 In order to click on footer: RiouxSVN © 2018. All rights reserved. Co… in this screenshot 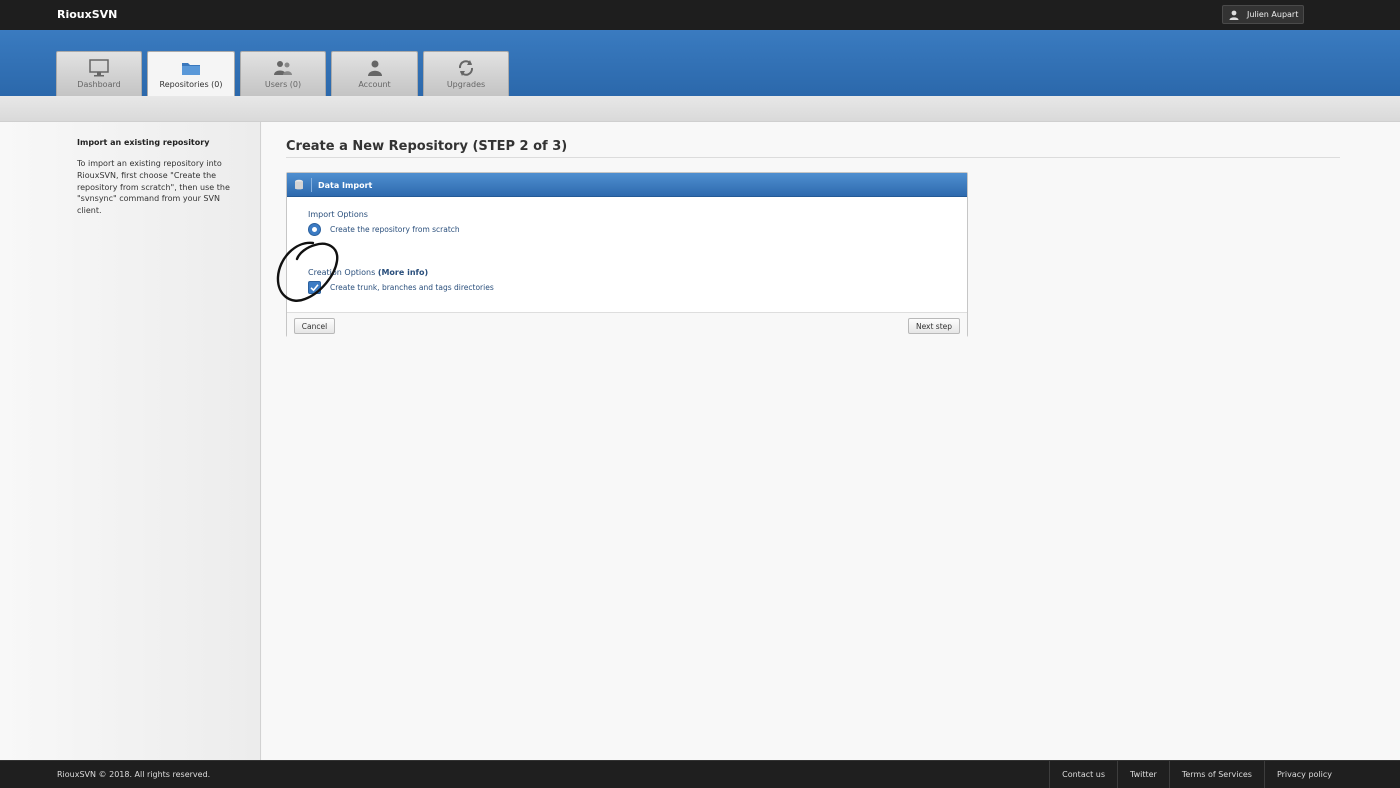, I will do `click(700, 774)`.